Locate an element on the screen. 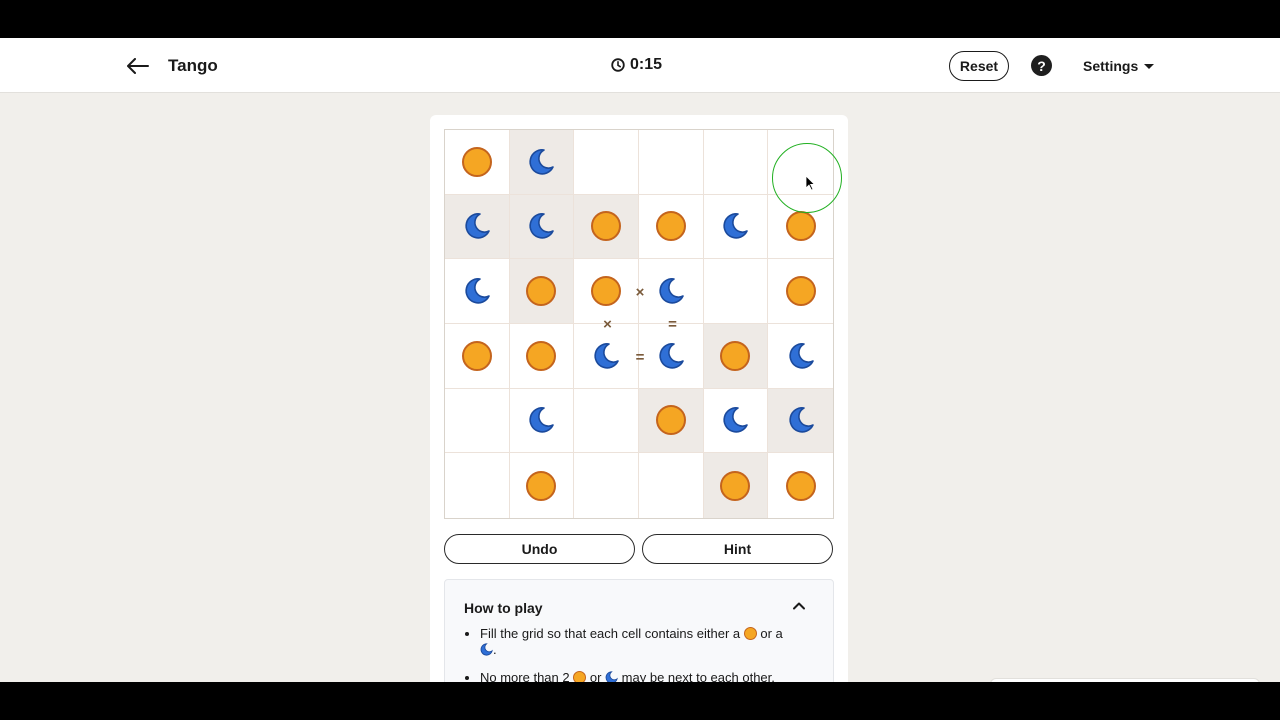 The height and width of the screenshot is (720, 1280). settings-label: Settings is located at coordinates (1111, 66).